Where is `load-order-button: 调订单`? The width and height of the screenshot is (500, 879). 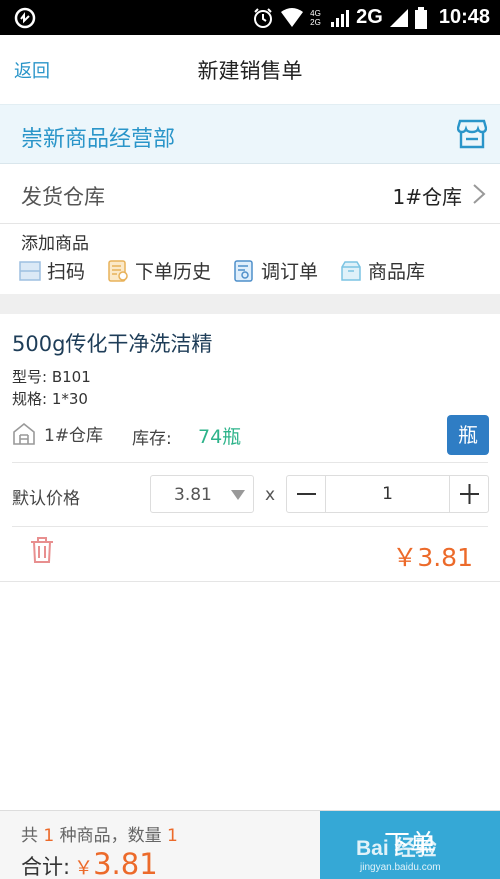 load-order-button: 调订单 is located at coordinates (275, 270).